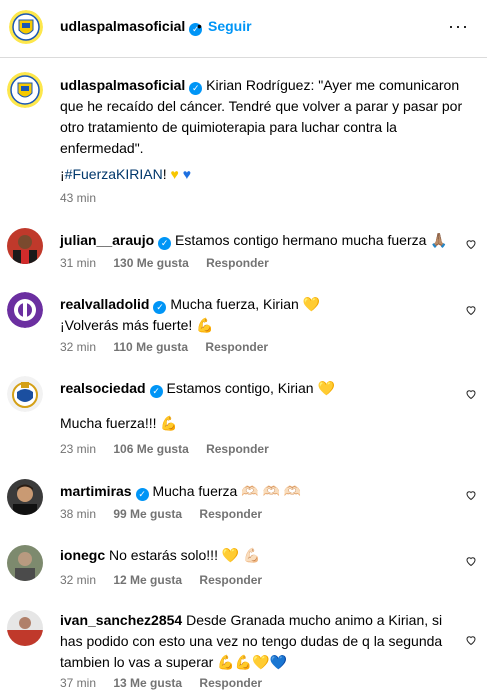 This screenshot has height=698, width=487. Describe the element at coordinates (108, 423) in the screenshot. I see `comment-text-line2: Mucha fuerza!!!` at that location.